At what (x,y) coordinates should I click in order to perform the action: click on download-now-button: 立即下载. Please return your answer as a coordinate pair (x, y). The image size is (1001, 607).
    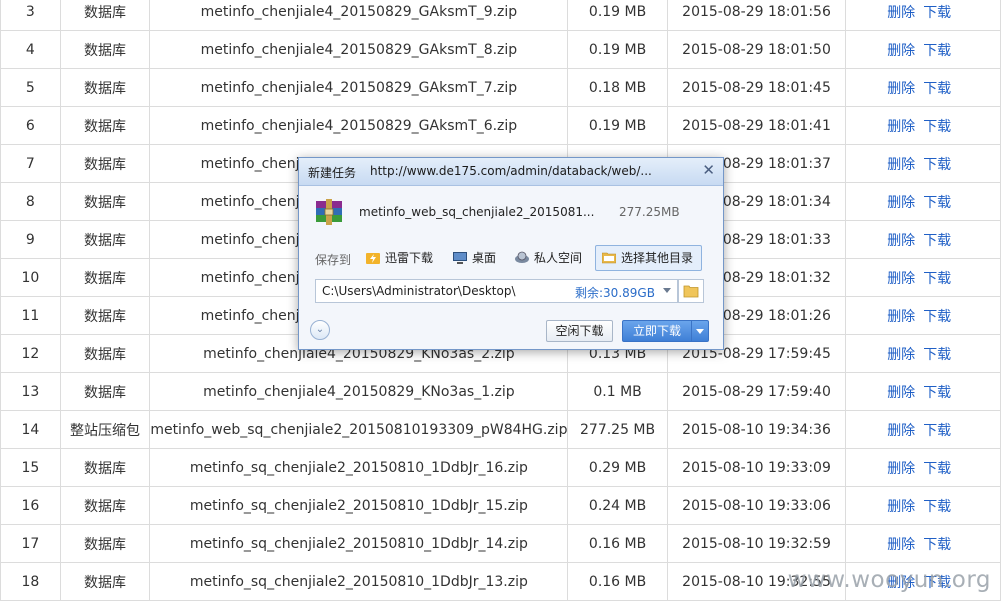
    Looking at the image, I should click on (657, 331).